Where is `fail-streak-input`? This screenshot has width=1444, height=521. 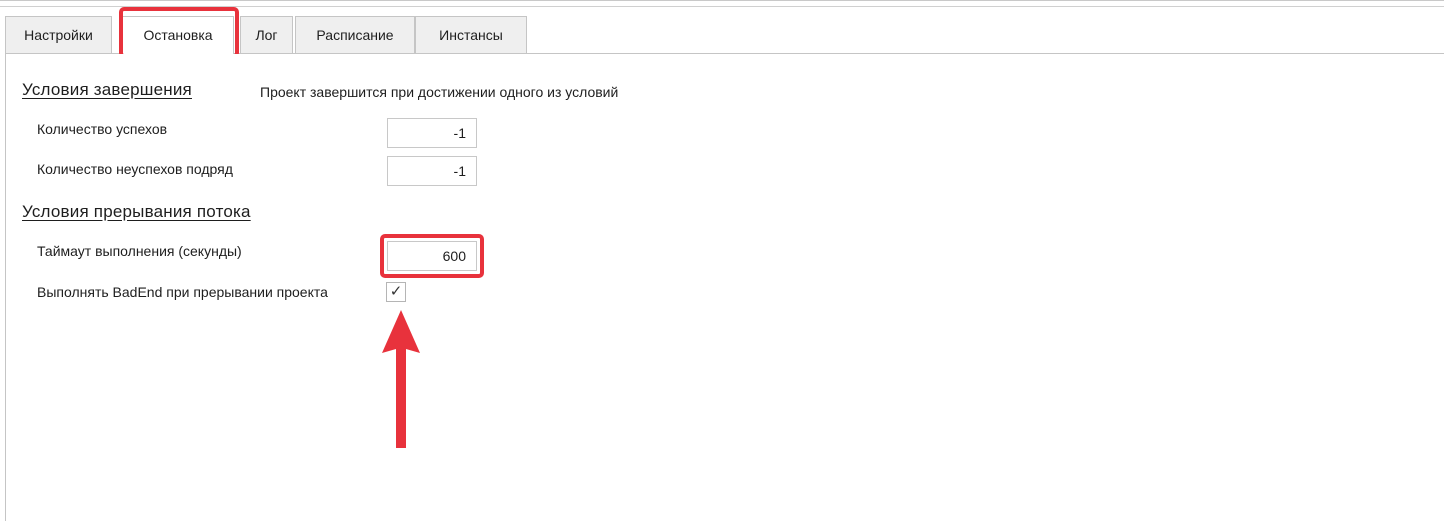 fail-streak-input is located at coordinates (432, 171).